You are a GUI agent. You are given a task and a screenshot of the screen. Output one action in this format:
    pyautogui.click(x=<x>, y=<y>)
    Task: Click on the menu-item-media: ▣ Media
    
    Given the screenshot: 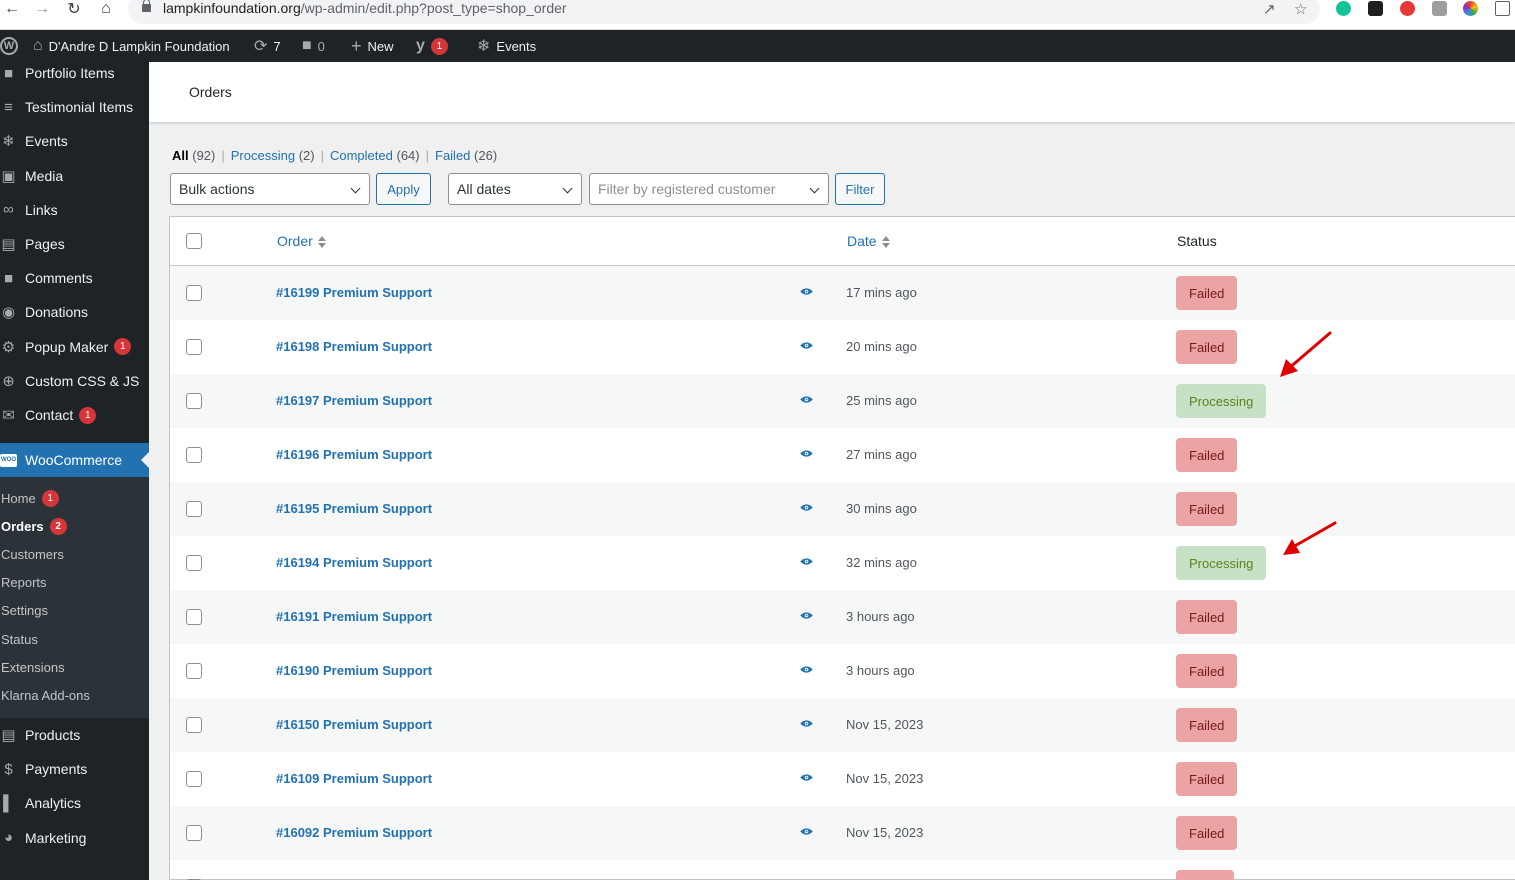 What is the action you would take?
    pyautogui.click(x=74, y=176)
    